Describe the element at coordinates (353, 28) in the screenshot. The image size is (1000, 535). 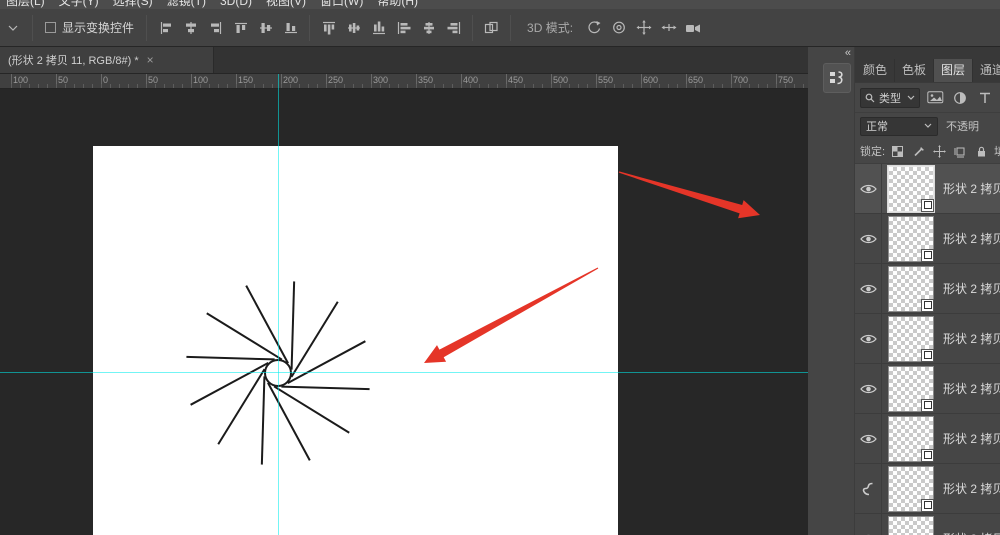
I see `distribute-vertical-center-button` at that location.